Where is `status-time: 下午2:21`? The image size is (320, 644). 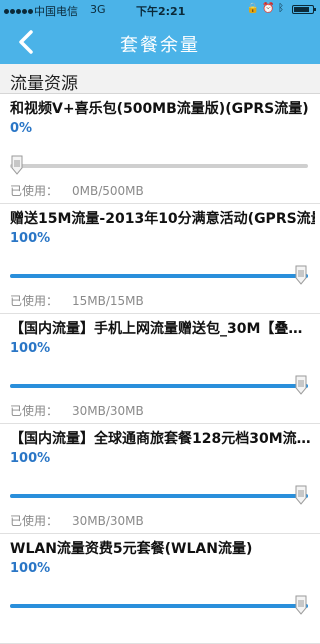
status-time: 下午2:21 is located at coordinates (161, 11).